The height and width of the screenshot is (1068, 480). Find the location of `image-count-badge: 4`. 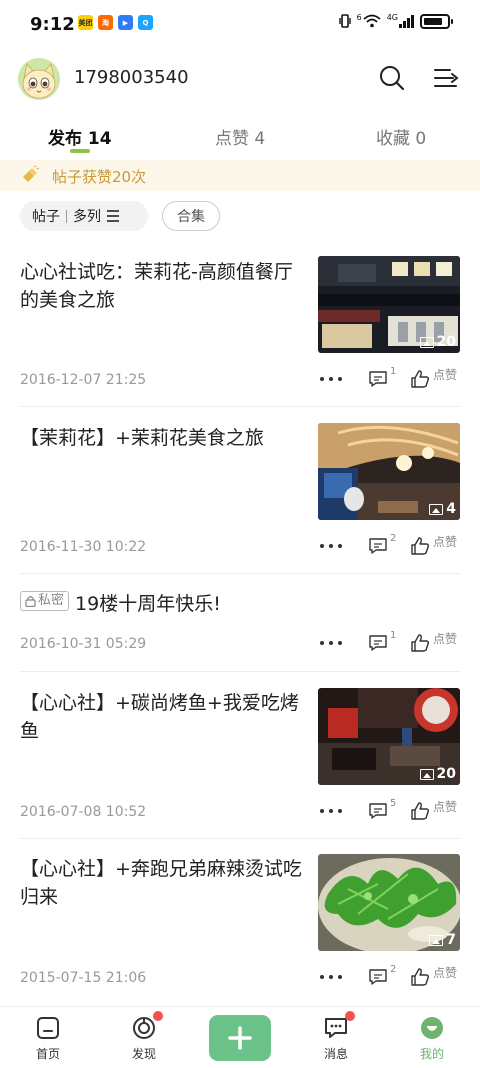

image-count-badge: 4 is located at coordinates (442, 509).